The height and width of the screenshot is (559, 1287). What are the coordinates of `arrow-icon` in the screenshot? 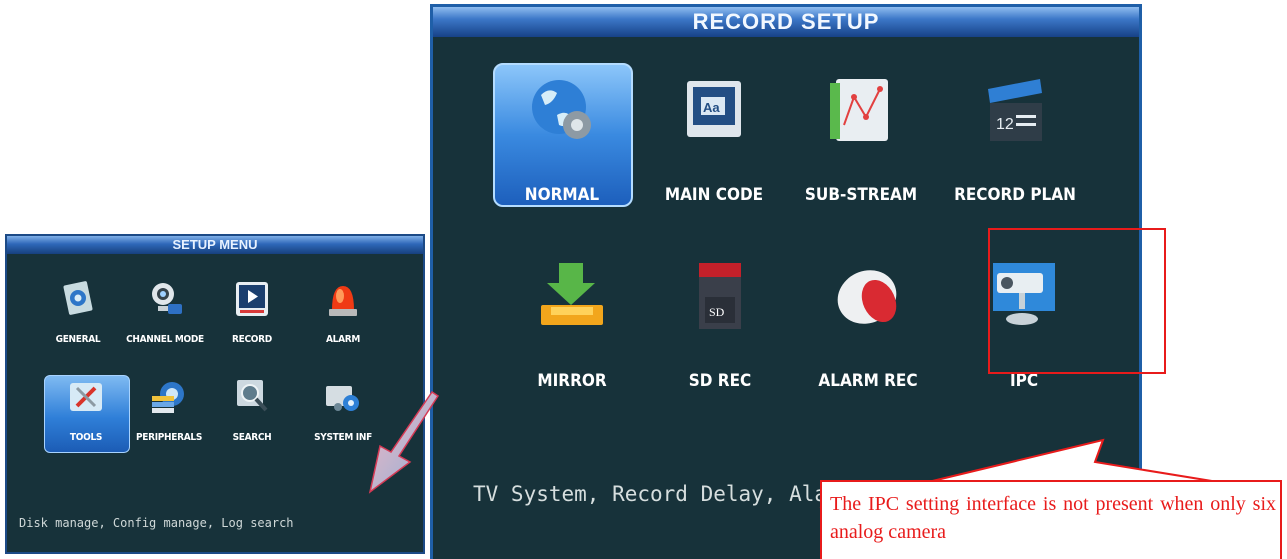 It's located at (404, 442).